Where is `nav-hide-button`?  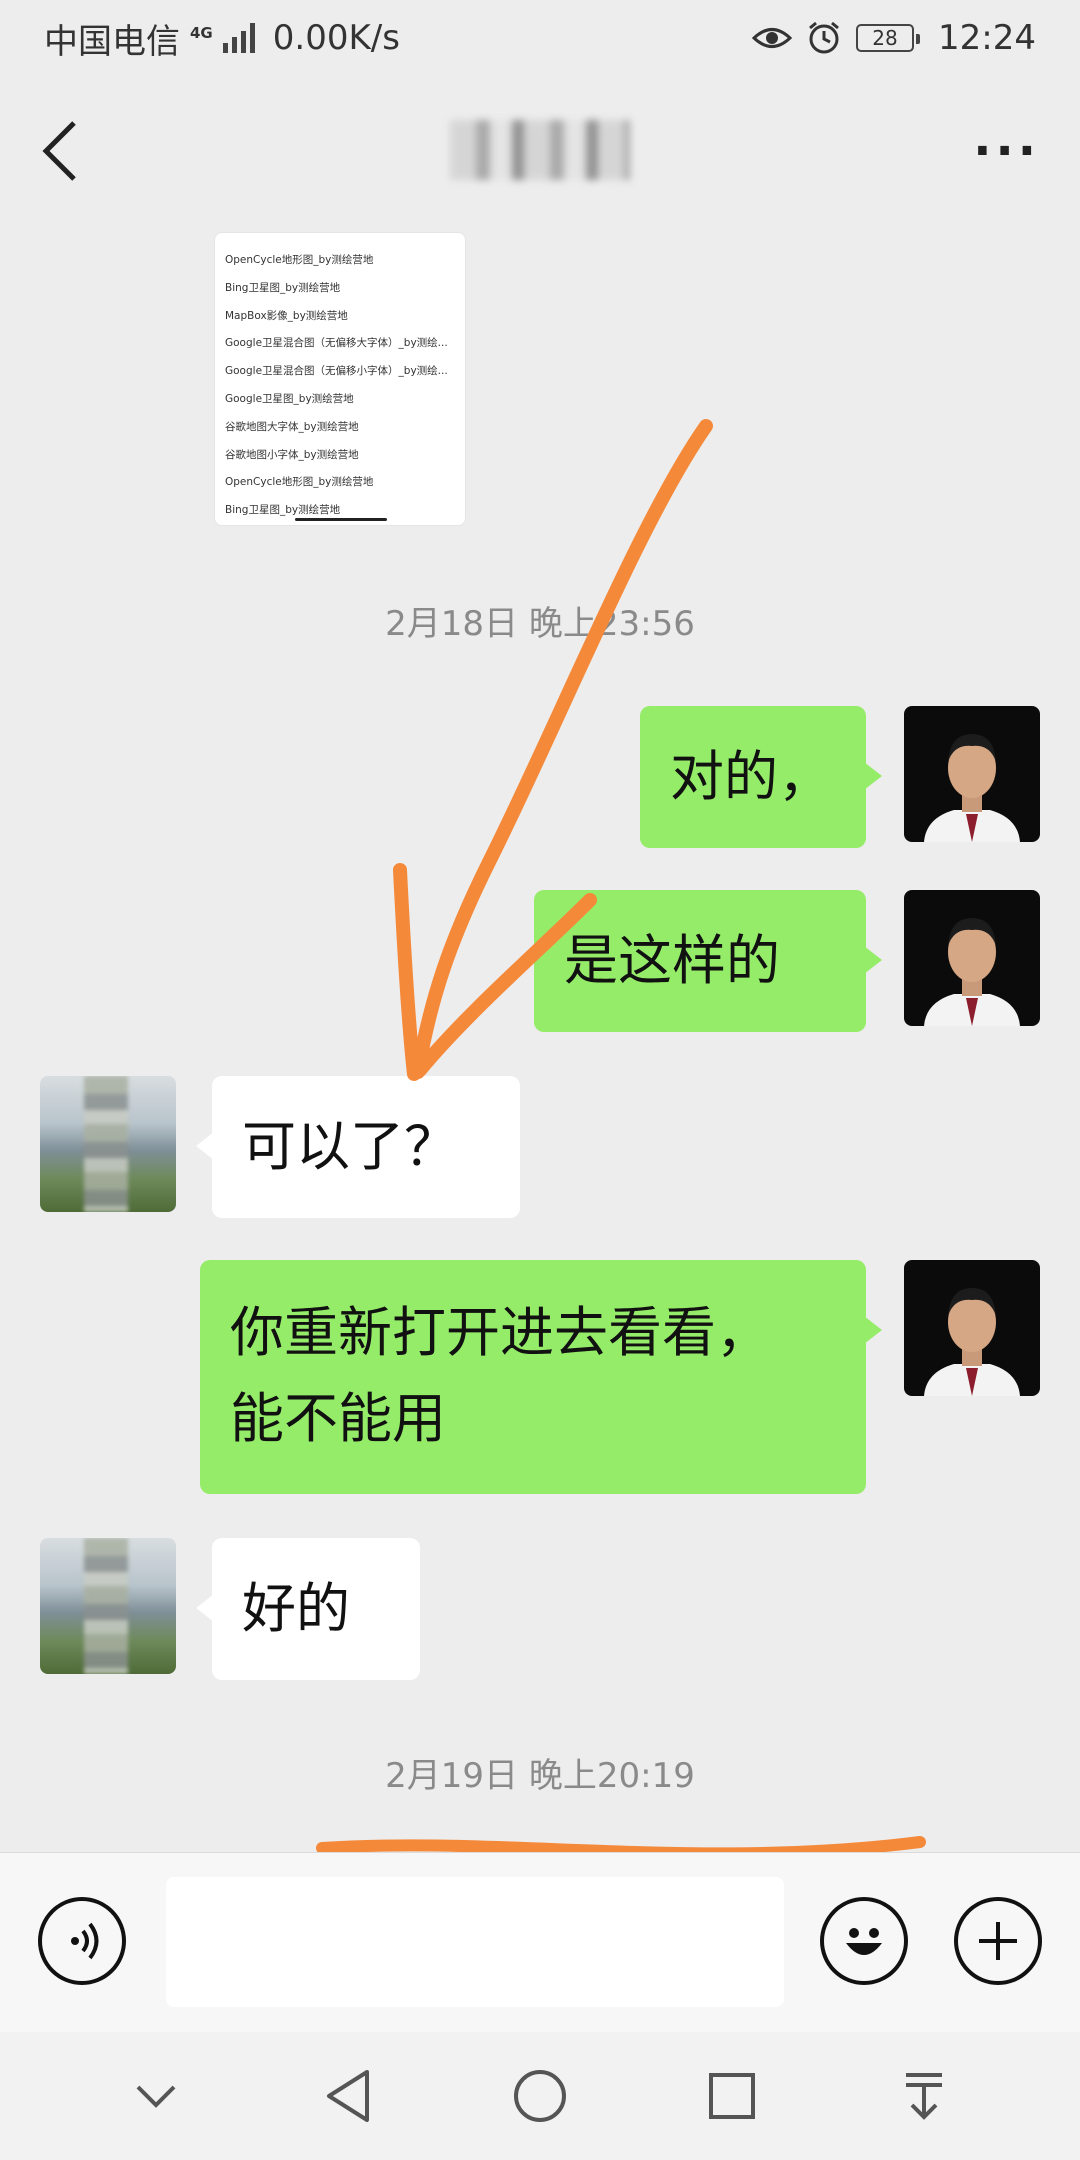 nav-hide-button is located at coordinates (156, 2096).